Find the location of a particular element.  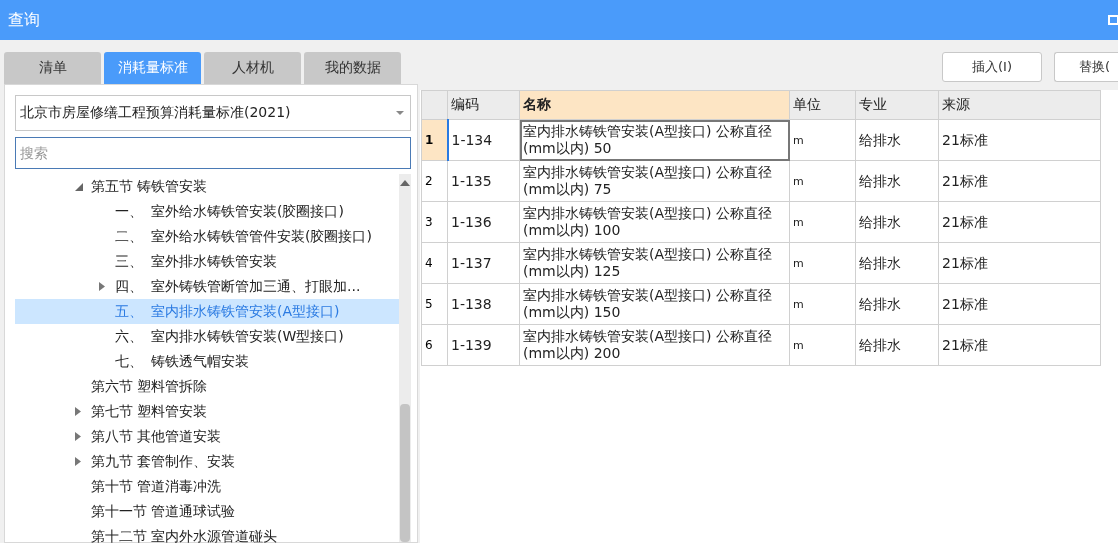

tree-item: 第九节 套管制作、安装 is located at coordinates (207, 461).